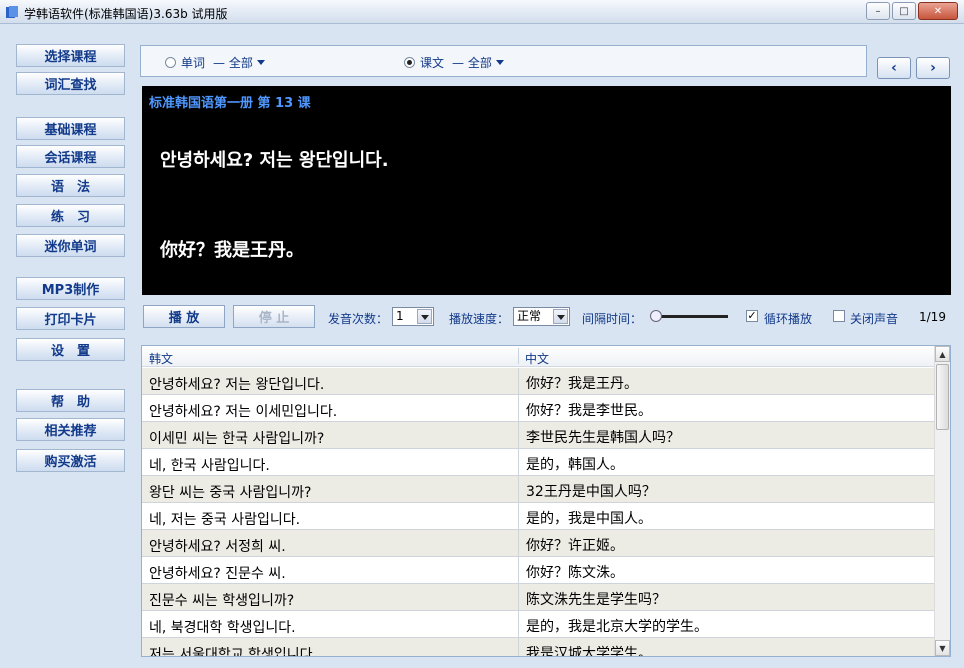 The image size is (964, 668). Describe the element at coordinates (233, 652) in the screenshot. I see `korean-cell: 저는 서울대학교 학생입니다.` at that location.